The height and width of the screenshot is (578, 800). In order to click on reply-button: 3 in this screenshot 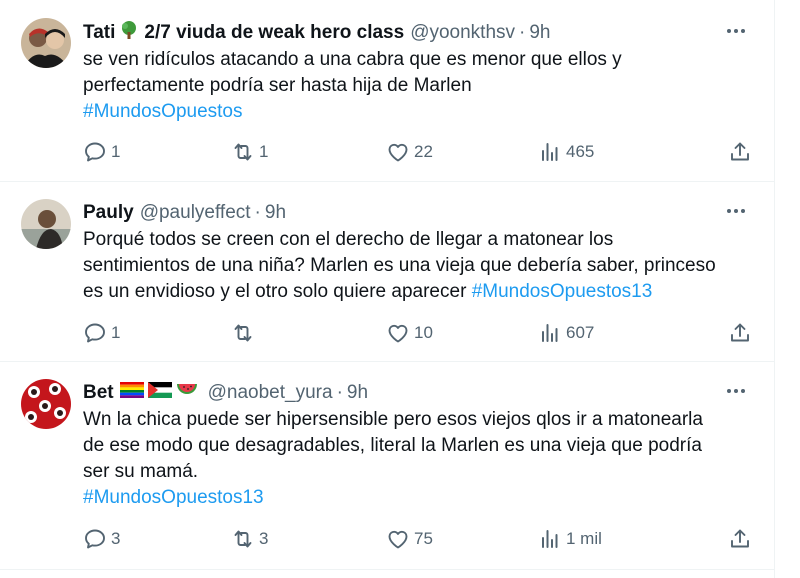, I will do `click(101, 539)`.